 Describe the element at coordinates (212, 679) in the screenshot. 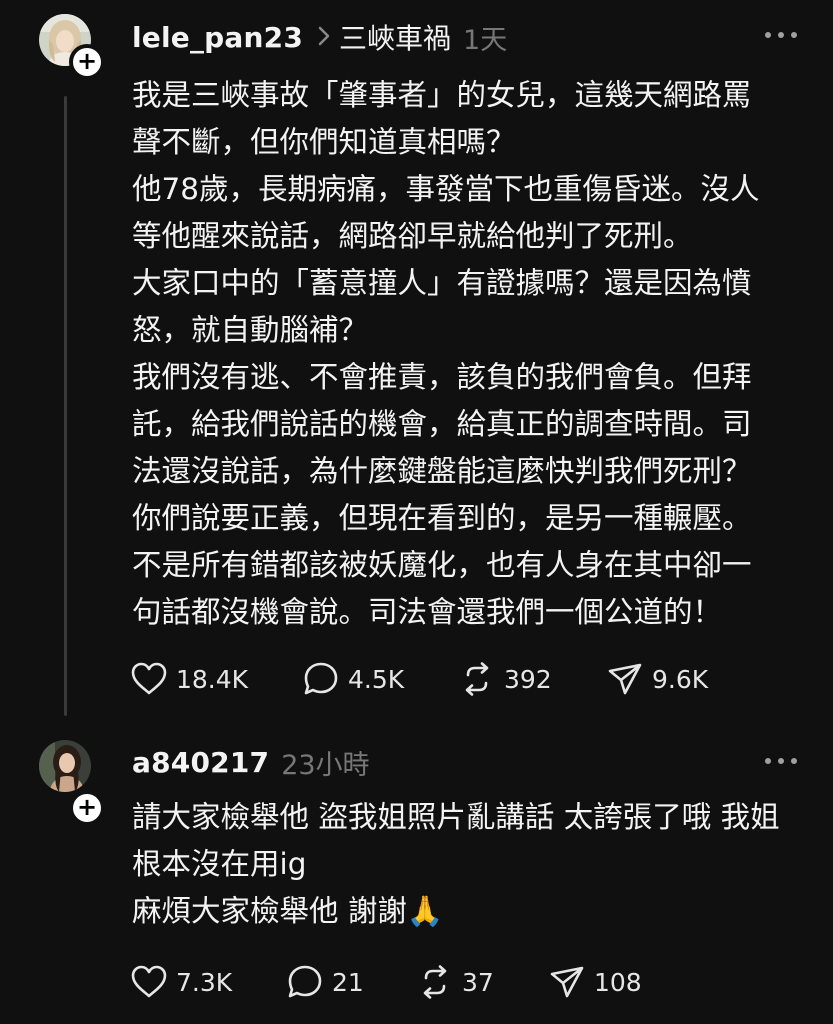

I see `like-count: 18.4K` at that location.